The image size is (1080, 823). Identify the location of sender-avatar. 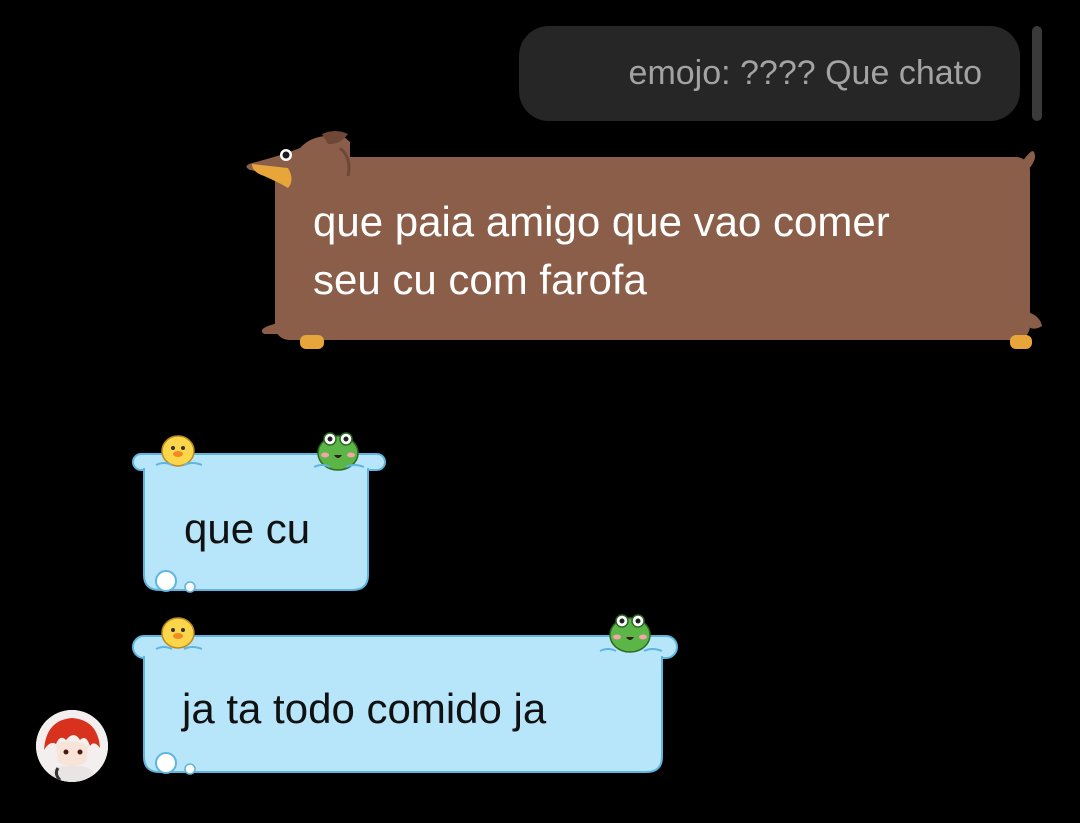
(72, 746).